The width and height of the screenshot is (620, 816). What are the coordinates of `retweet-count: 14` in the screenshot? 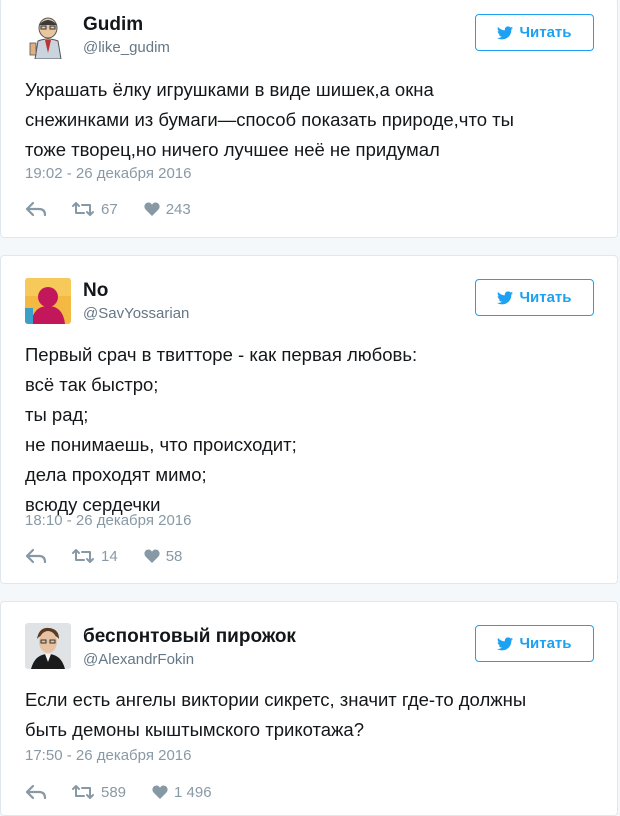 It's located at (109, 556).